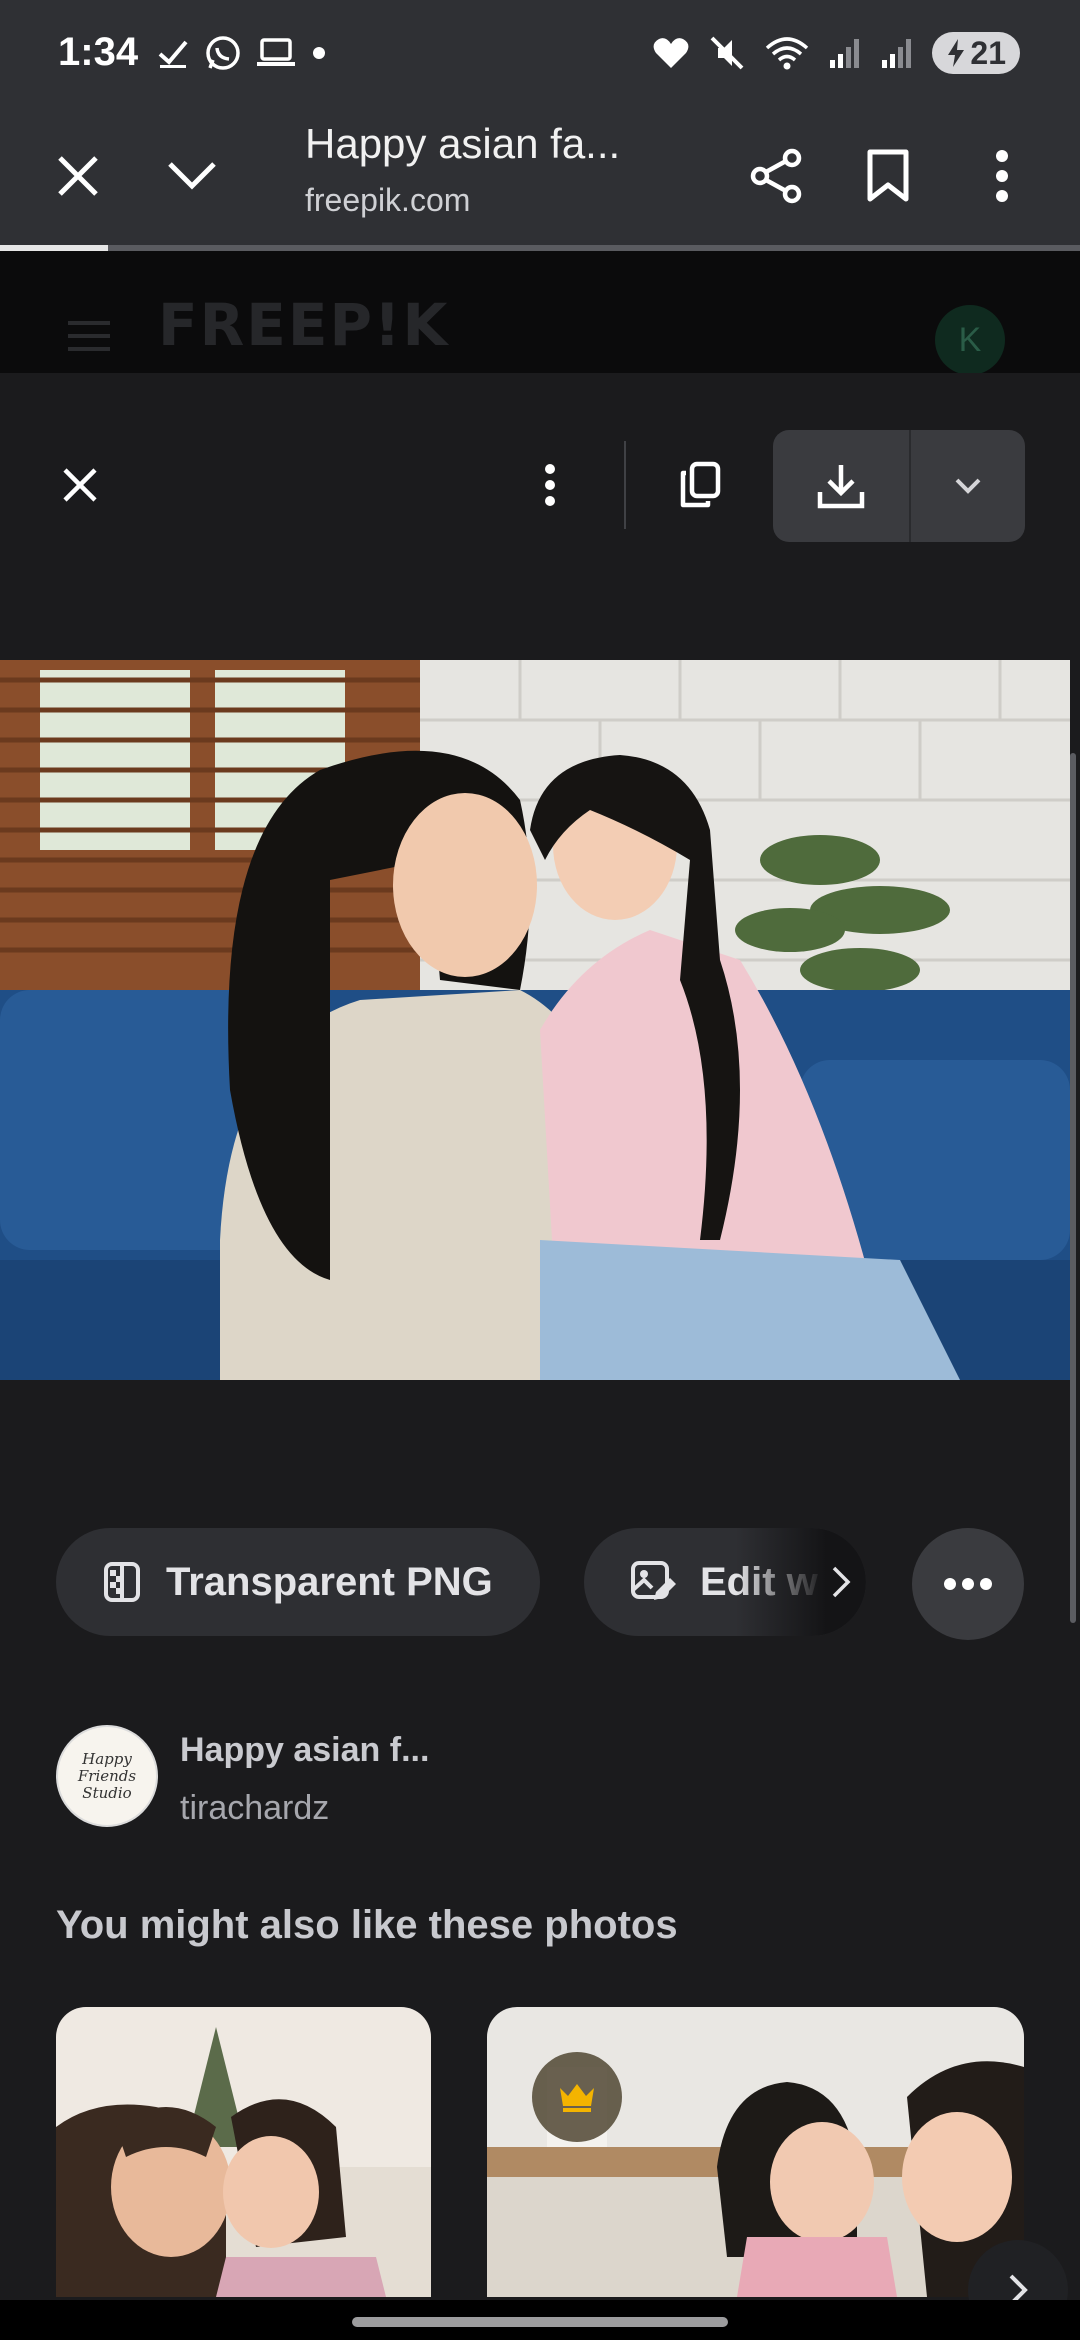  What do you see at coordinates (956, 53) in the screenshot?
I see `battery-charging-icon` at bounding box center [956, 53].